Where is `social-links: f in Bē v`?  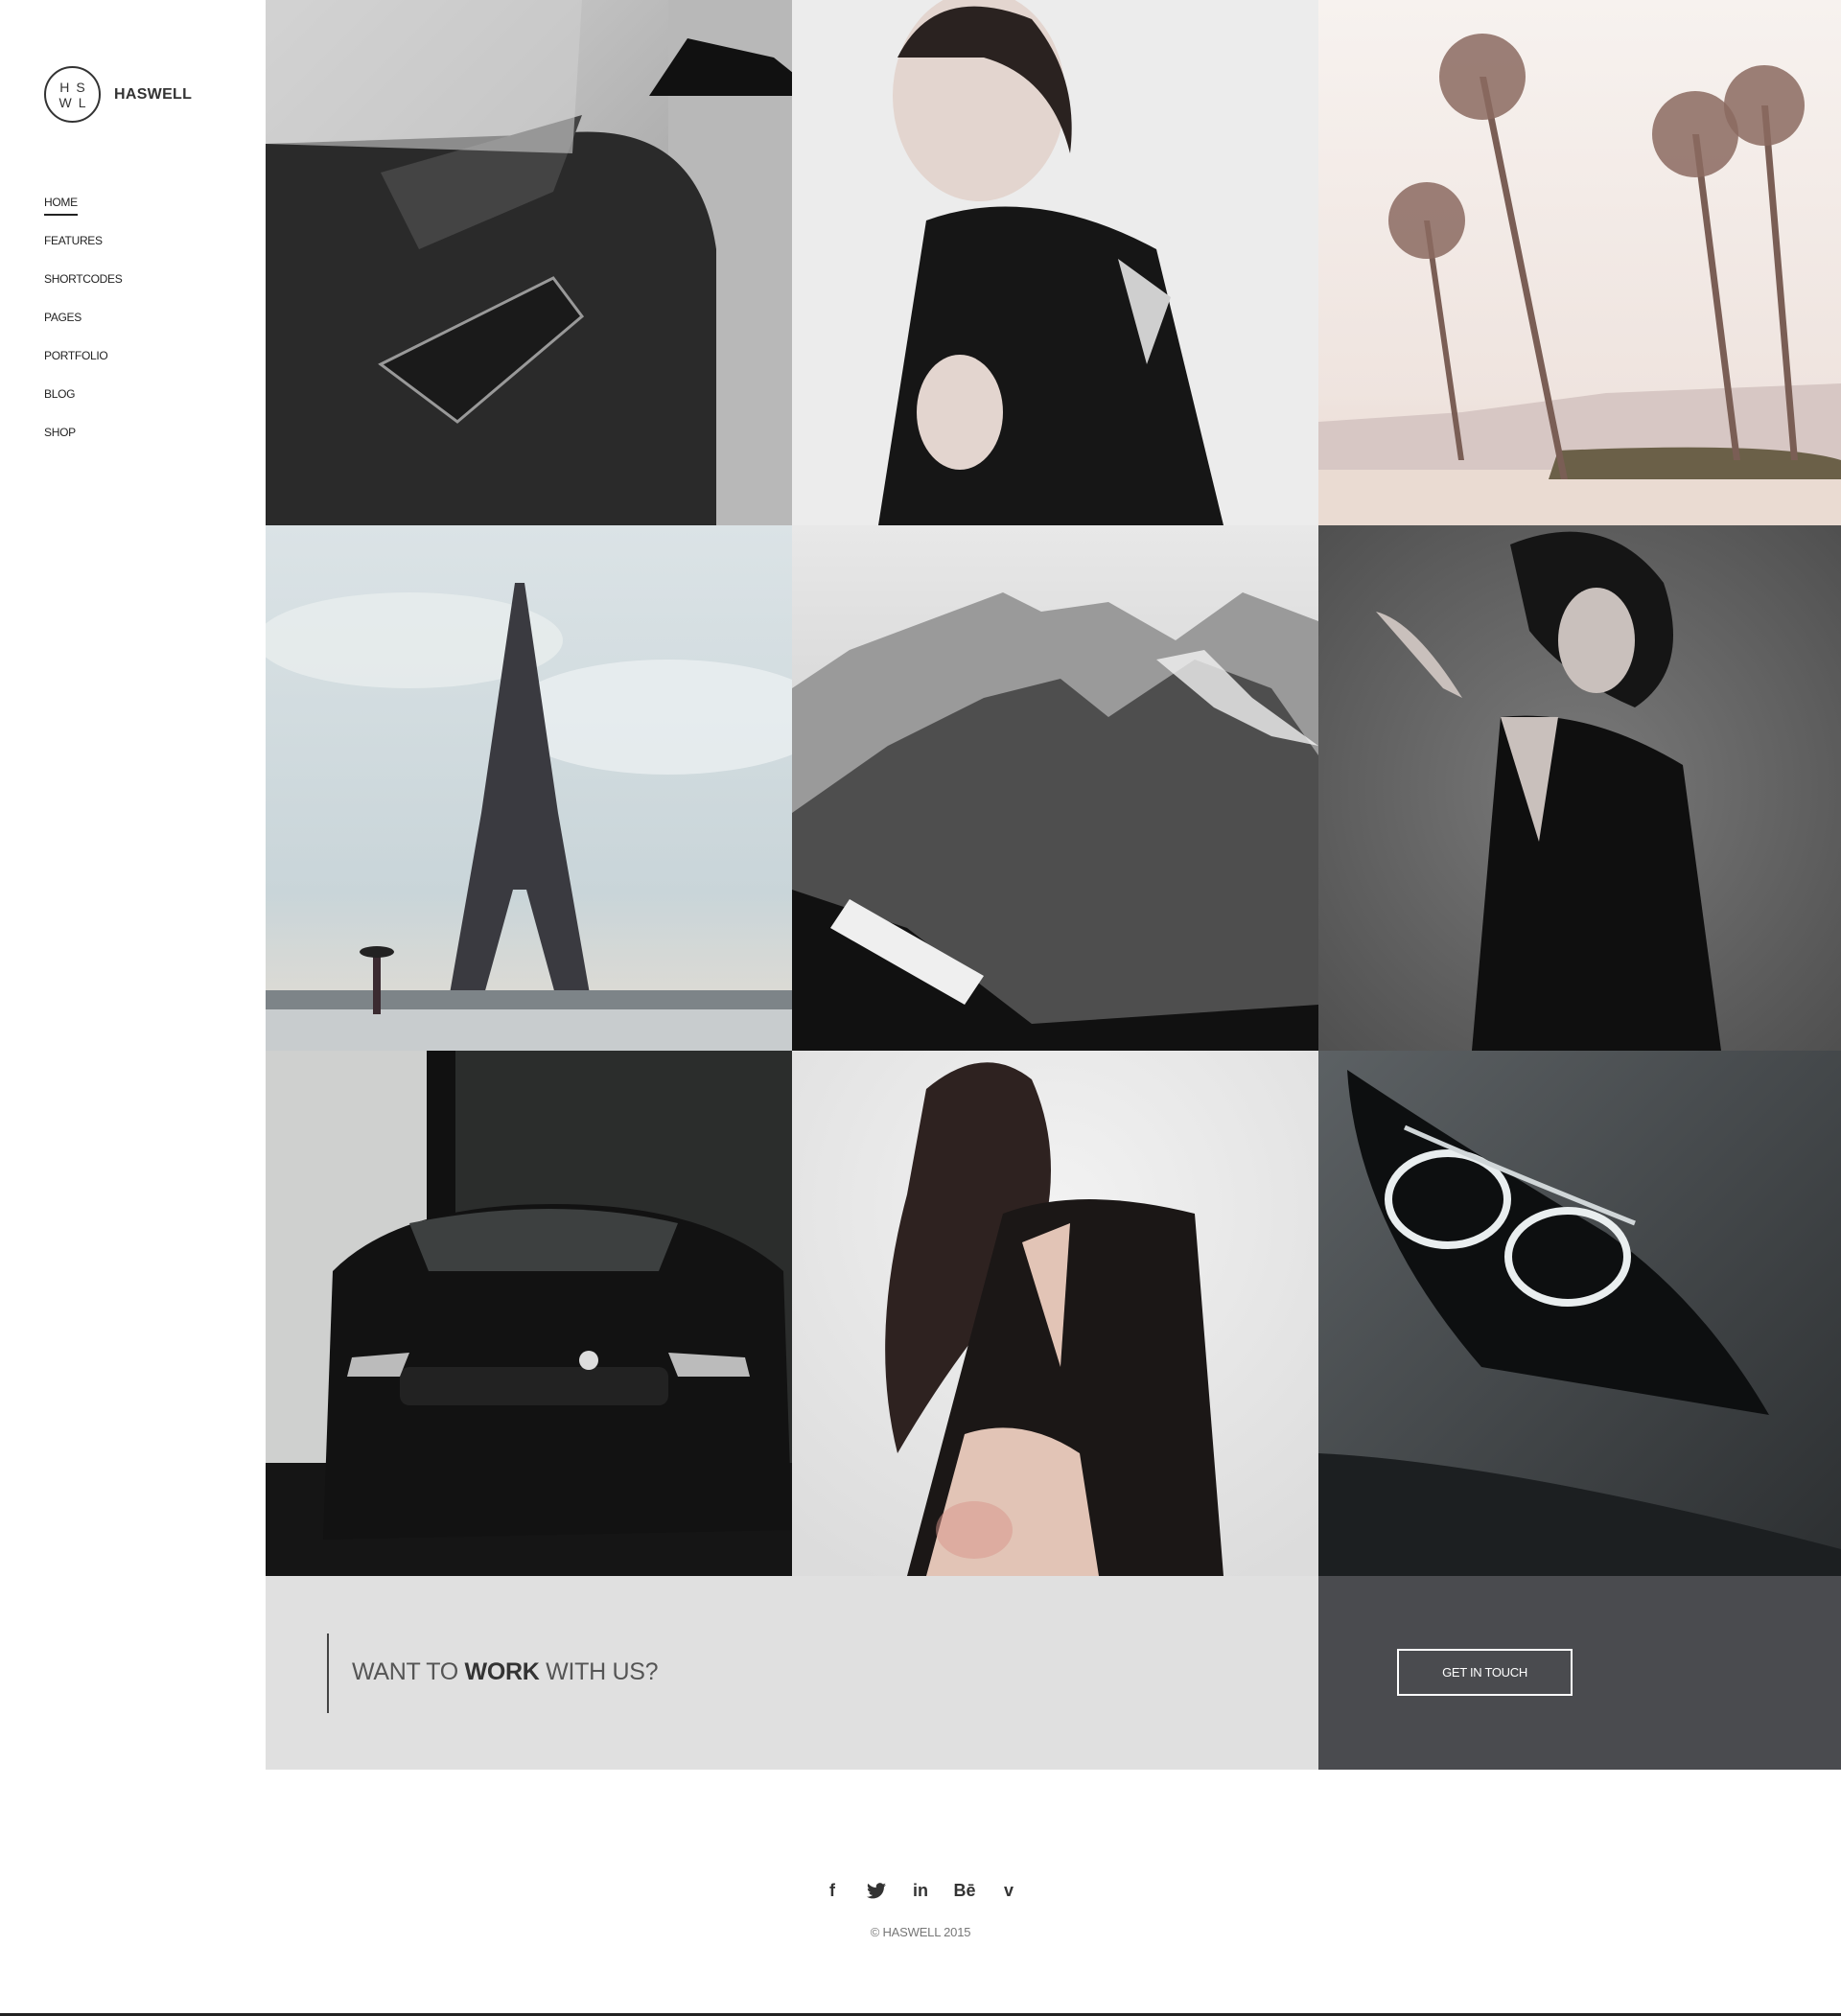 social-links: f in Bē v is located at coordinates (920, 1890).